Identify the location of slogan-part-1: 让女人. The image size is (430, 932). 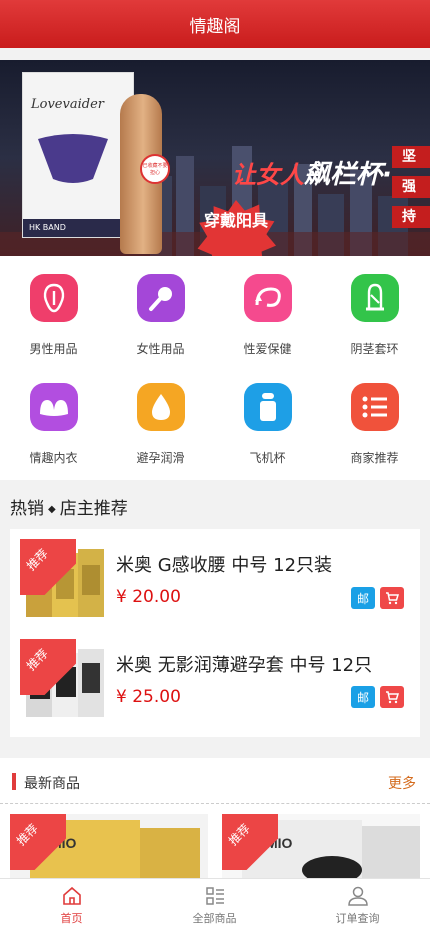
(268, 175).